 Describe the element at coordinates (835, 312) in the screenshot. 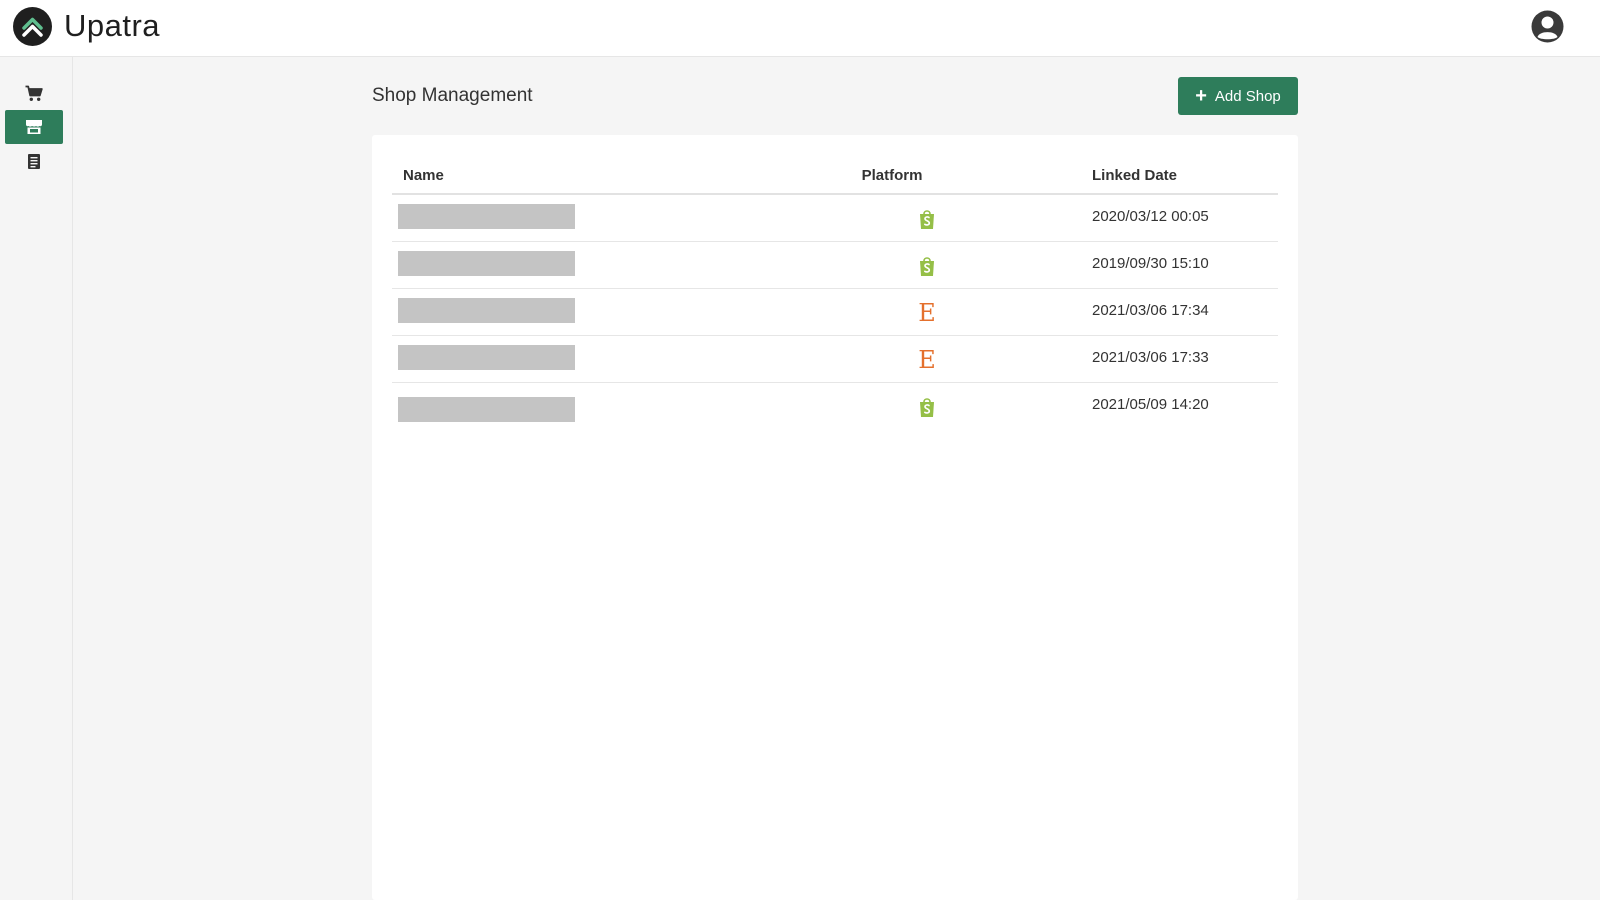

I see `table-row: E 2021/03/06 17:34` at that location.